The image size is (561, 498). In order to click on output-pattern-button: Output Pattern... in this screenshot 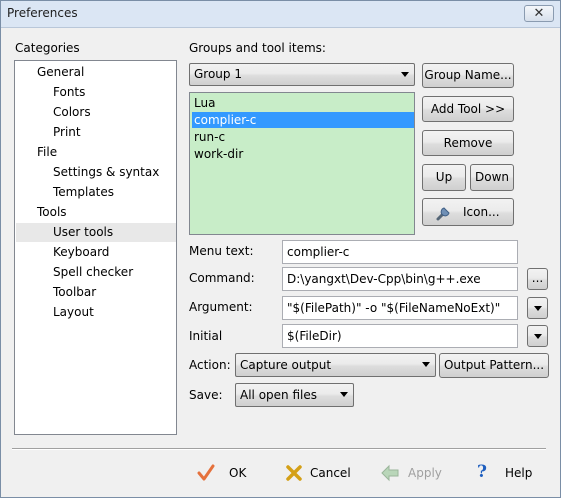, I will do `click(494, 365)`.